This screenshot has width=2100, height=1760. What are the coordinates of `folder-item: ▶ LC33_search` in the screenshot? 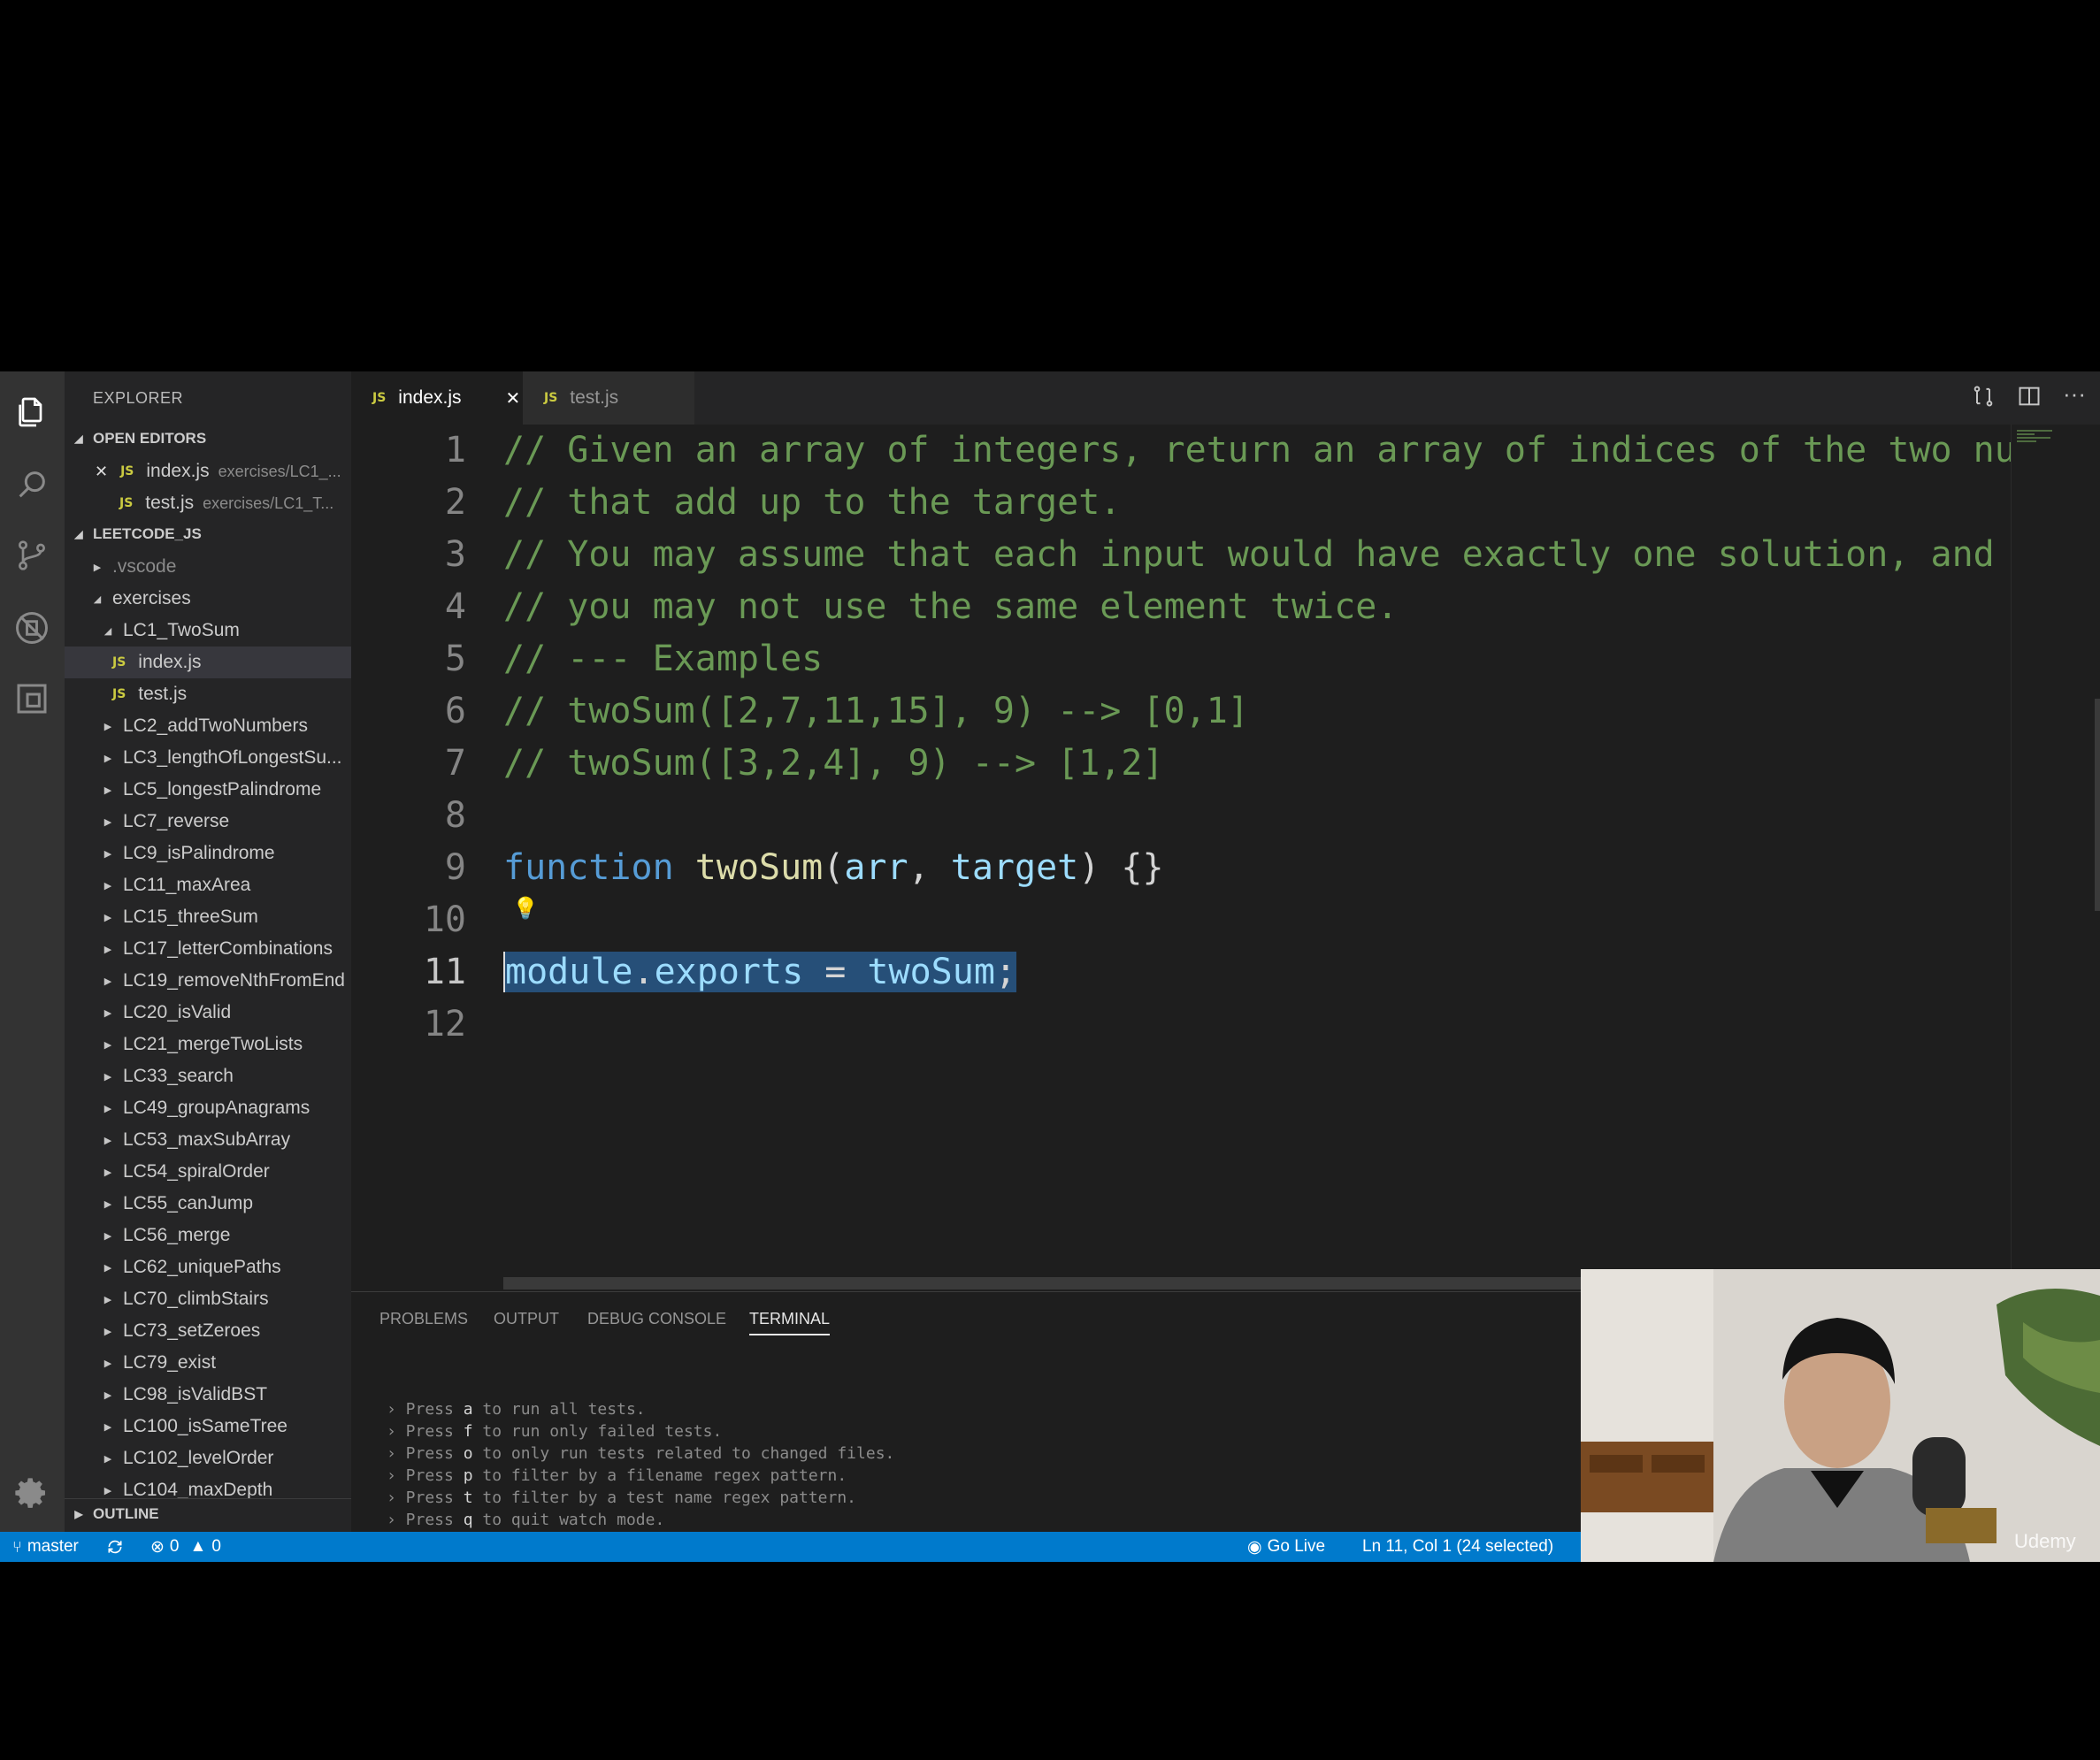 It's located at (208, 1076).